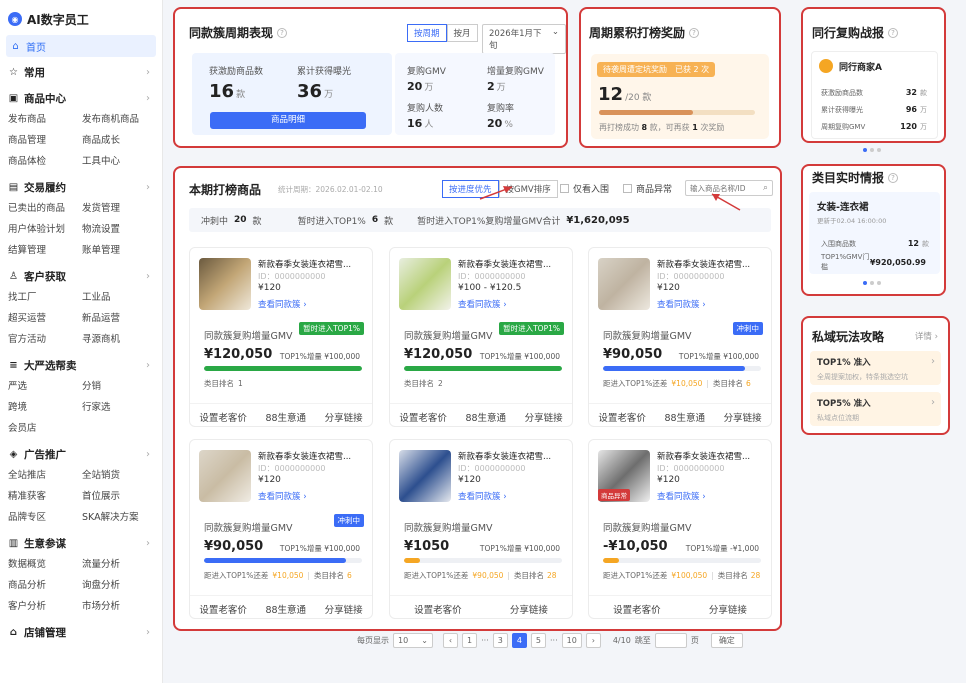 This screenshot has width=966, height=683. What do you see at coordinates (519, 640) in the screenshot?
I see `page-button: 4` at bounding box center [519, 640].